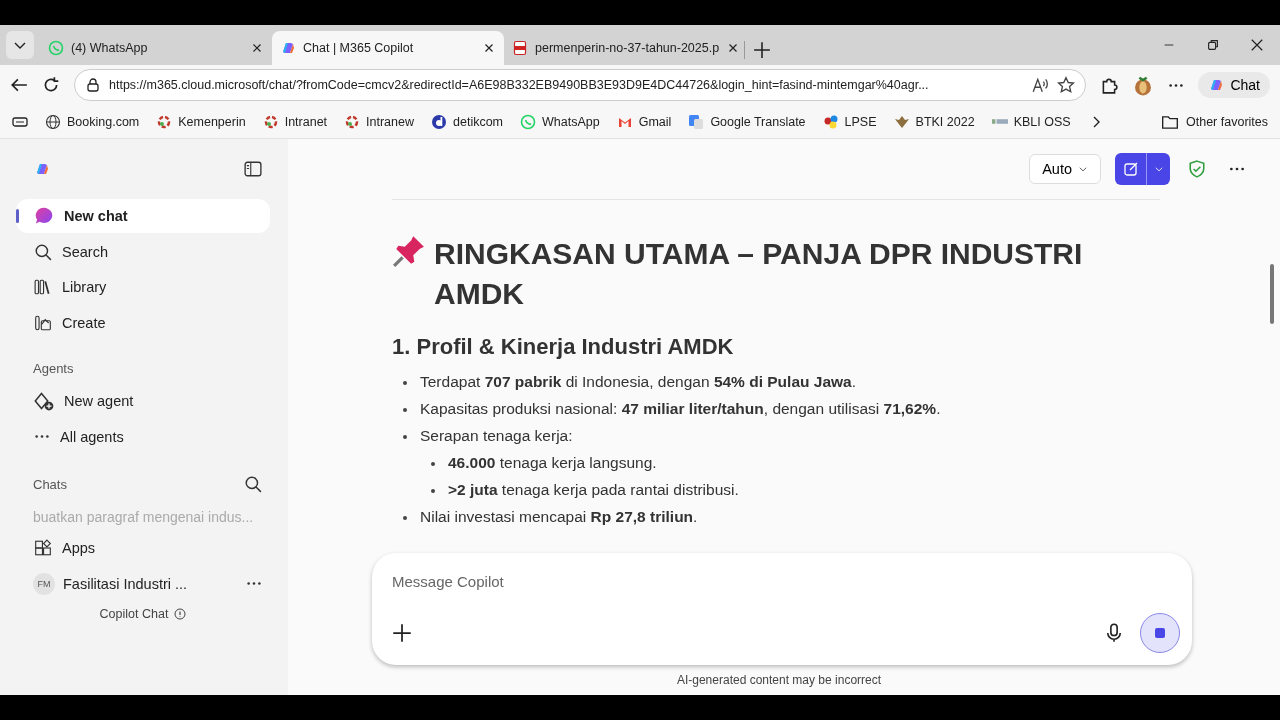 The width and height of the screenshot is (1280, 720). What do you see at coordinates (467, 121) in the screenshot?
I see `bookmark-link: detikcom` at bounding box center [467, 121].